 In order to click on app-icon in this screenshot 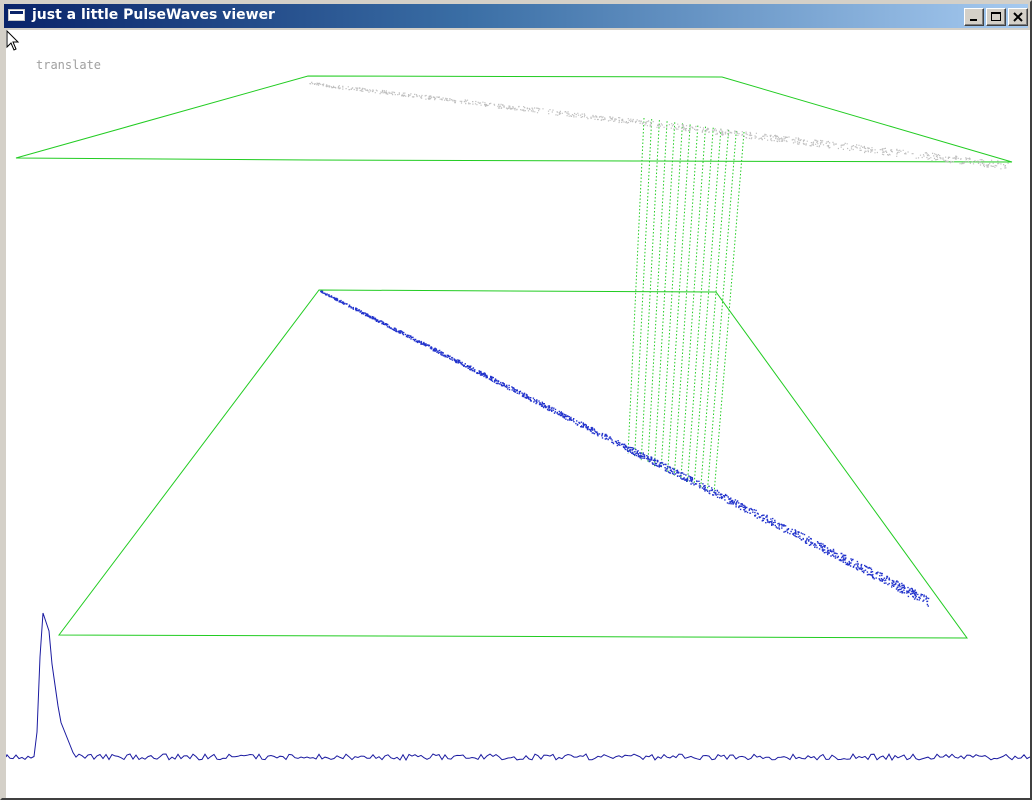, I will do `click(16, 15)`.